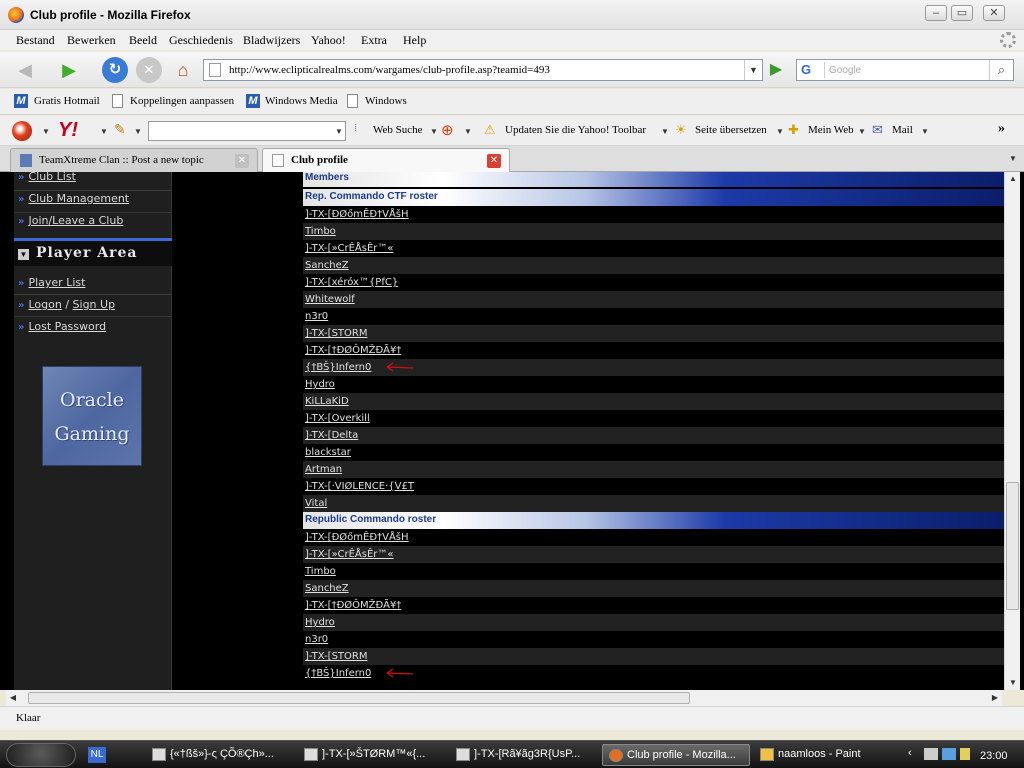  I want to click on member-link: ]-TX-[·VIØLENCE·{V£T, so click(359, 486).